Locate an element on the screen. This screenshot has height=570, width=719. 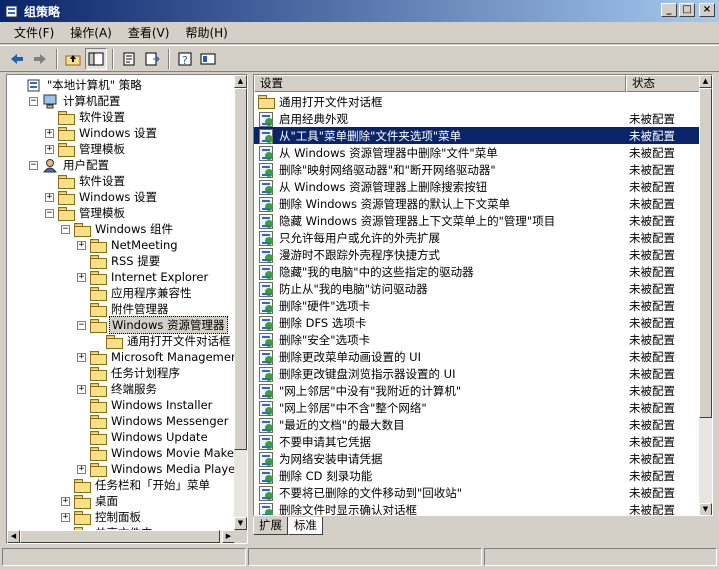
tree-node: − 管理模板 is located at coordinates (86, 213).